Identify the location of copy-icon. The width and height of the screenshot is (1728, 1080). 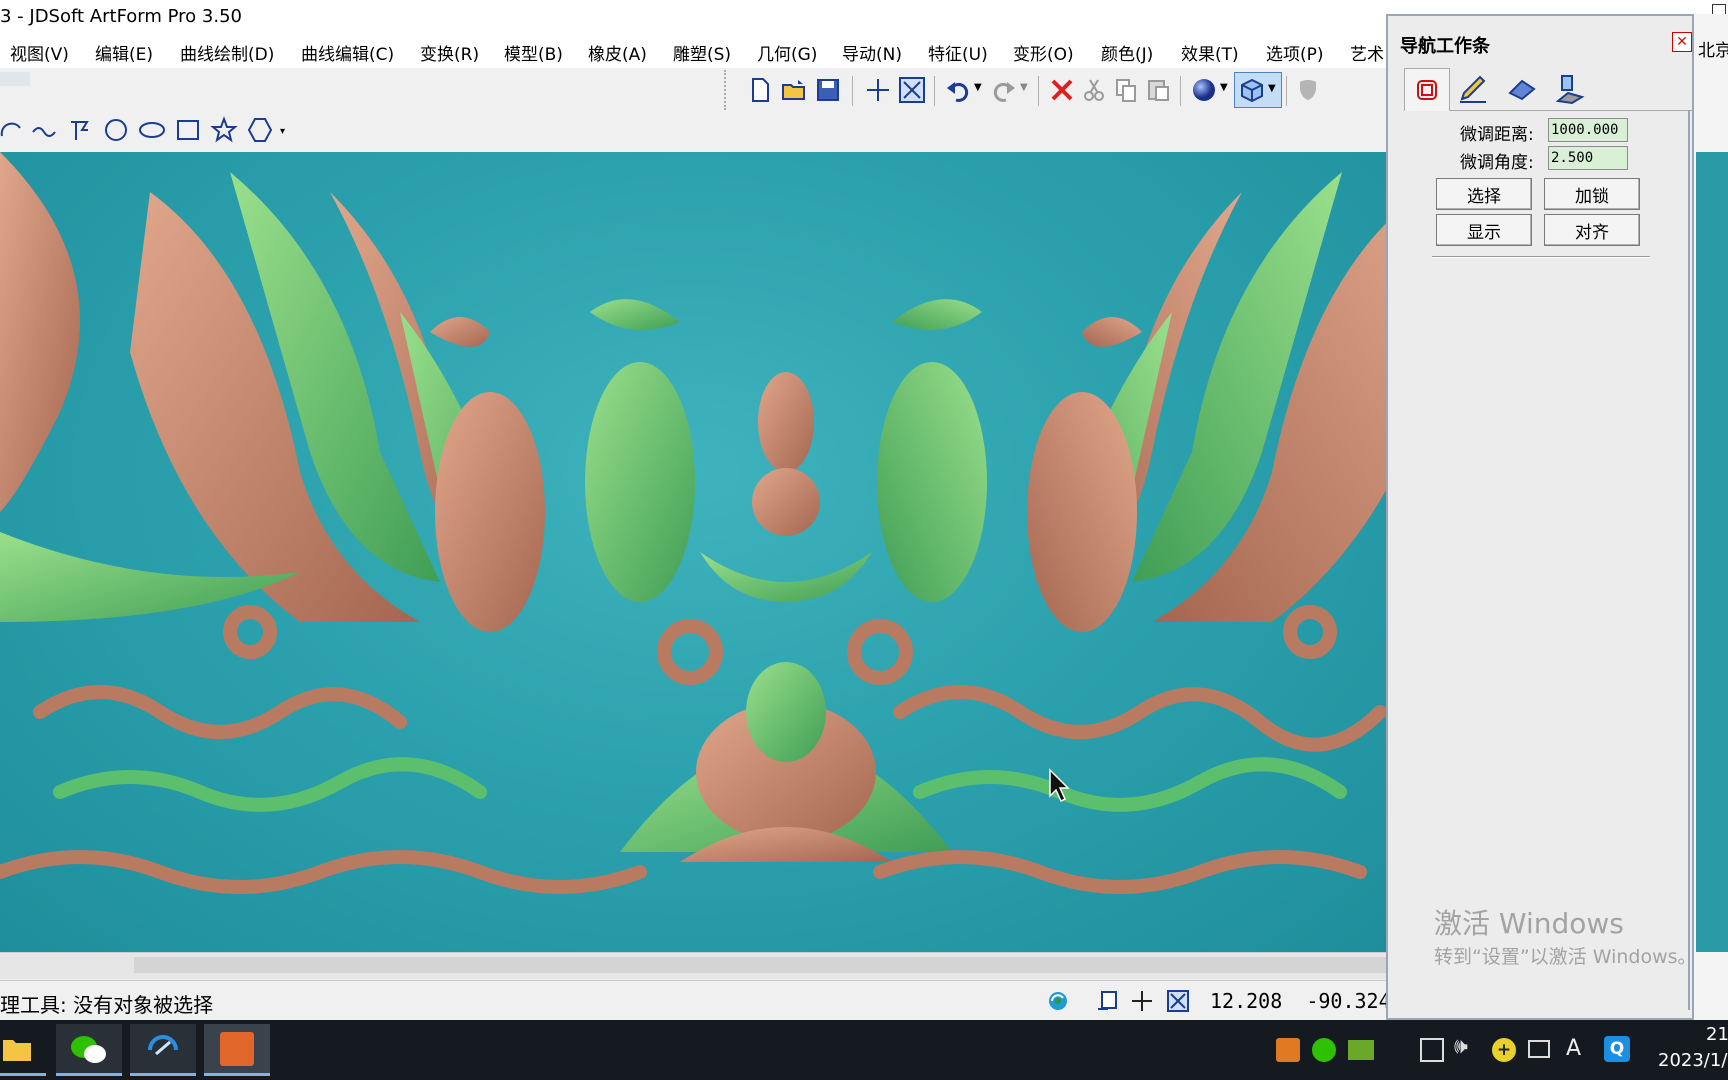
(1126, 90).